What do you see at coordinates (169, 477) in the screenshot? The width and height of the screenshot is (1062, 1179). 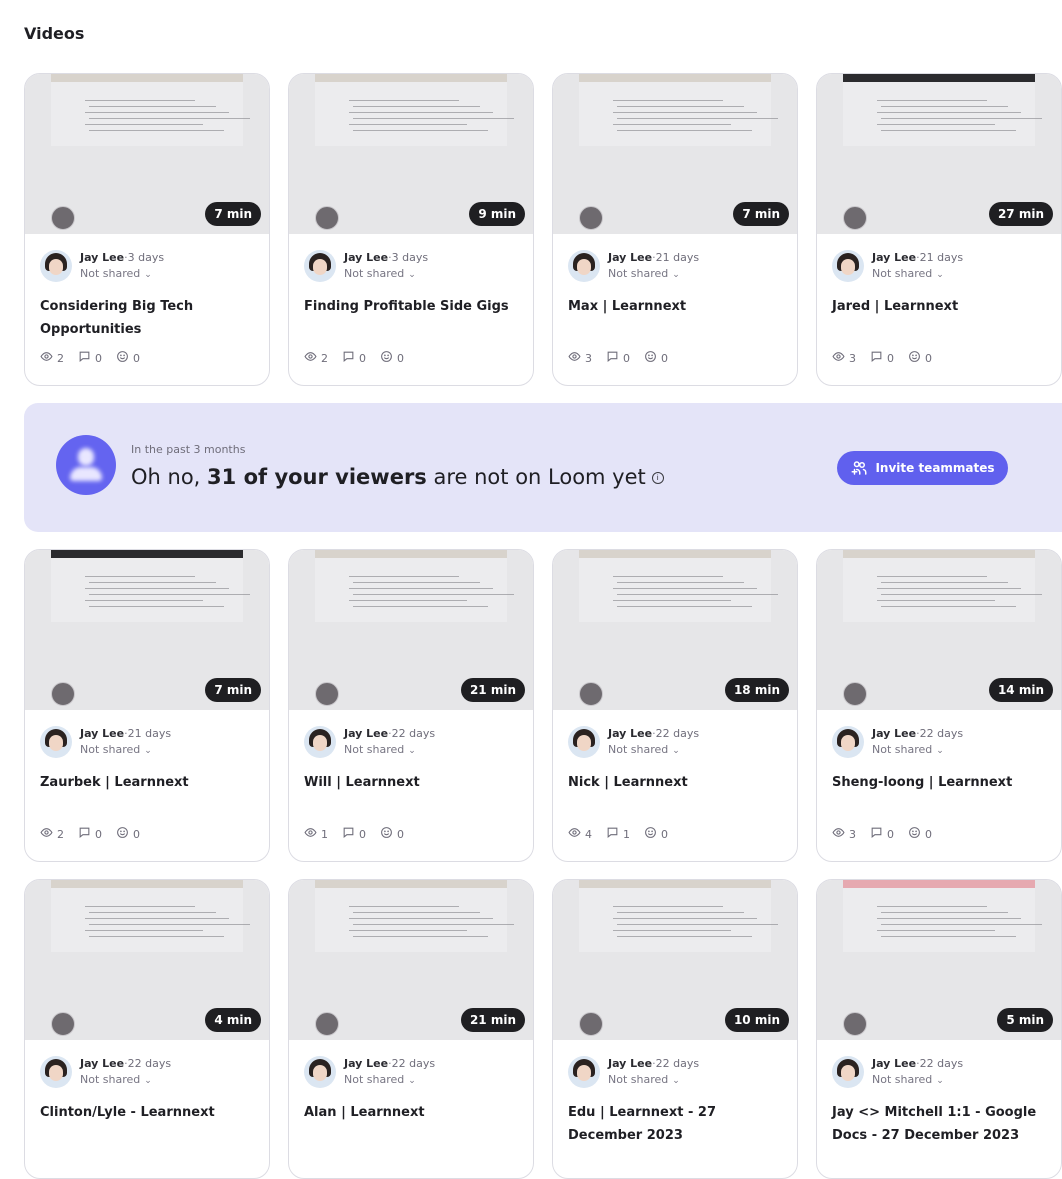 I see `banner-message-prefix: Oh no,` at bounding box center [169, 477].